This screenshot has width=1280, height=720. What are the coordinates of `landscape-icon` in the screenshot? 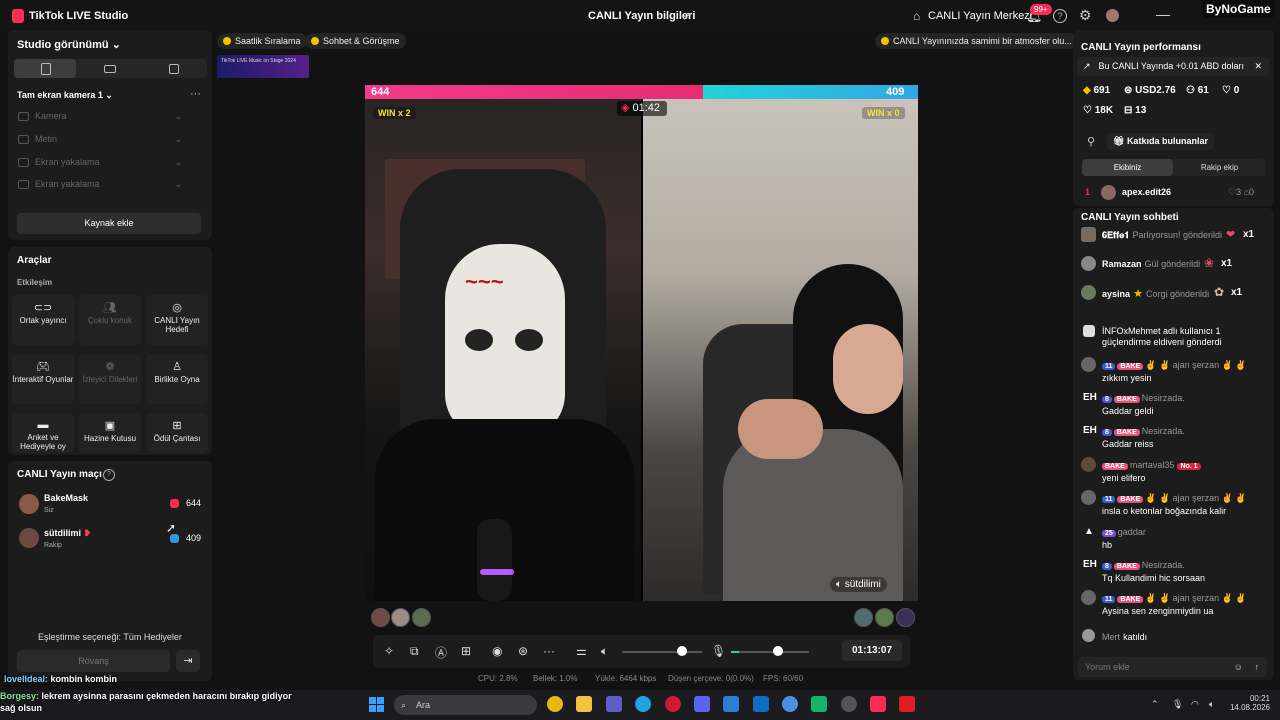 It's located at (110, 69).